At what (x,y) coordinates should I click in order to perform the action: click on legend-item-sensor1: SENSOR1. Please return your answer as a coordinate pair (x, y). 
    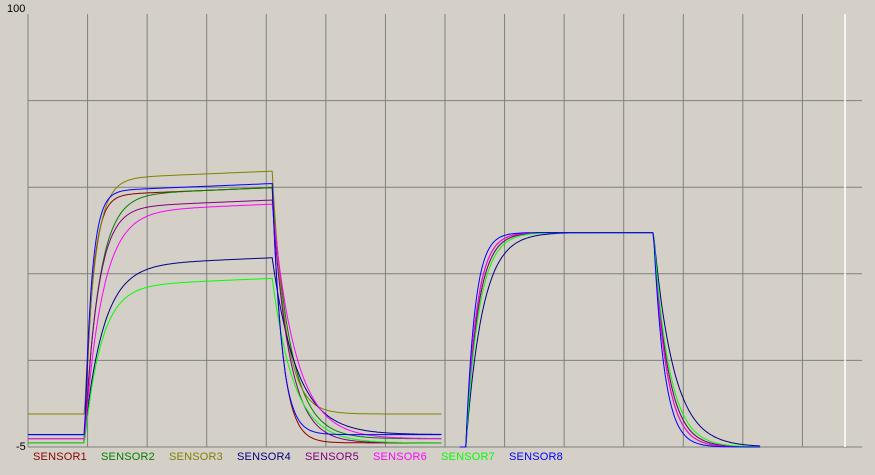
    Looking at the image, I should click on (60, 457).